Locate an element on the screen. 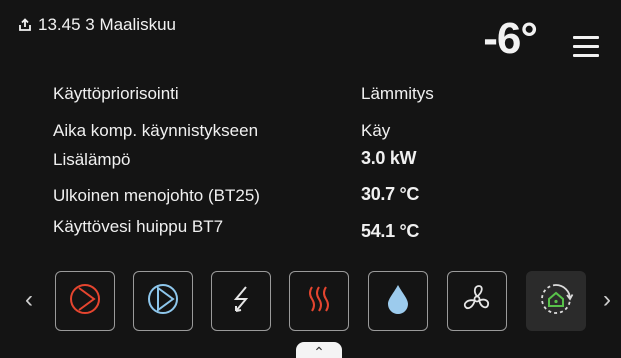 This screenshot has width=621, height=358. carousel-prev-button: ‹ is located at coordinates (29, 300).